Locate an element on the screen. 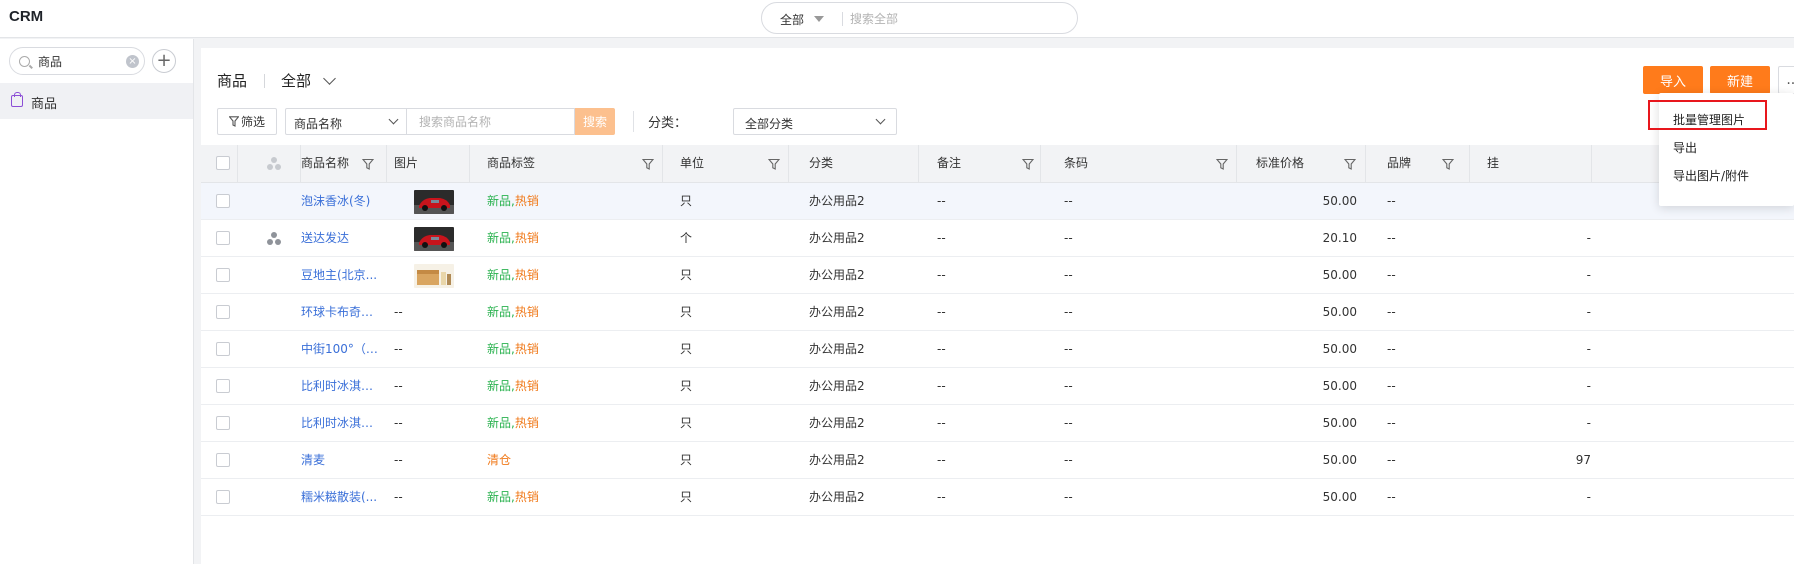 The width and height of the screenshot is (1794, 564). table-row: 泡沫香冰(冬) 新品,热销 只 办公用品2 -- -- 50.00 -- is located at coordinates (997, 201).